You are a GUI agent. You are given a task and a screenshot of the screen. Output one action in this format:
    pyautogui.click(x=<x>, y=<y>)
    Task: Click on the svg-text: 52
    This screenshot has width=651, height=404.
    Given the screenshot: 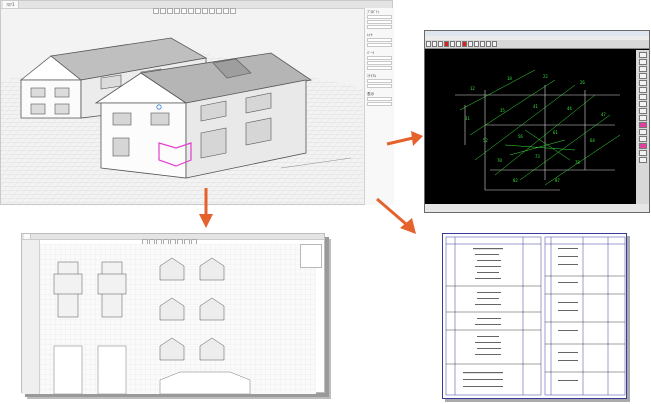 What is the action you would take?
    pyautogui.click(x=485, y=140)
    